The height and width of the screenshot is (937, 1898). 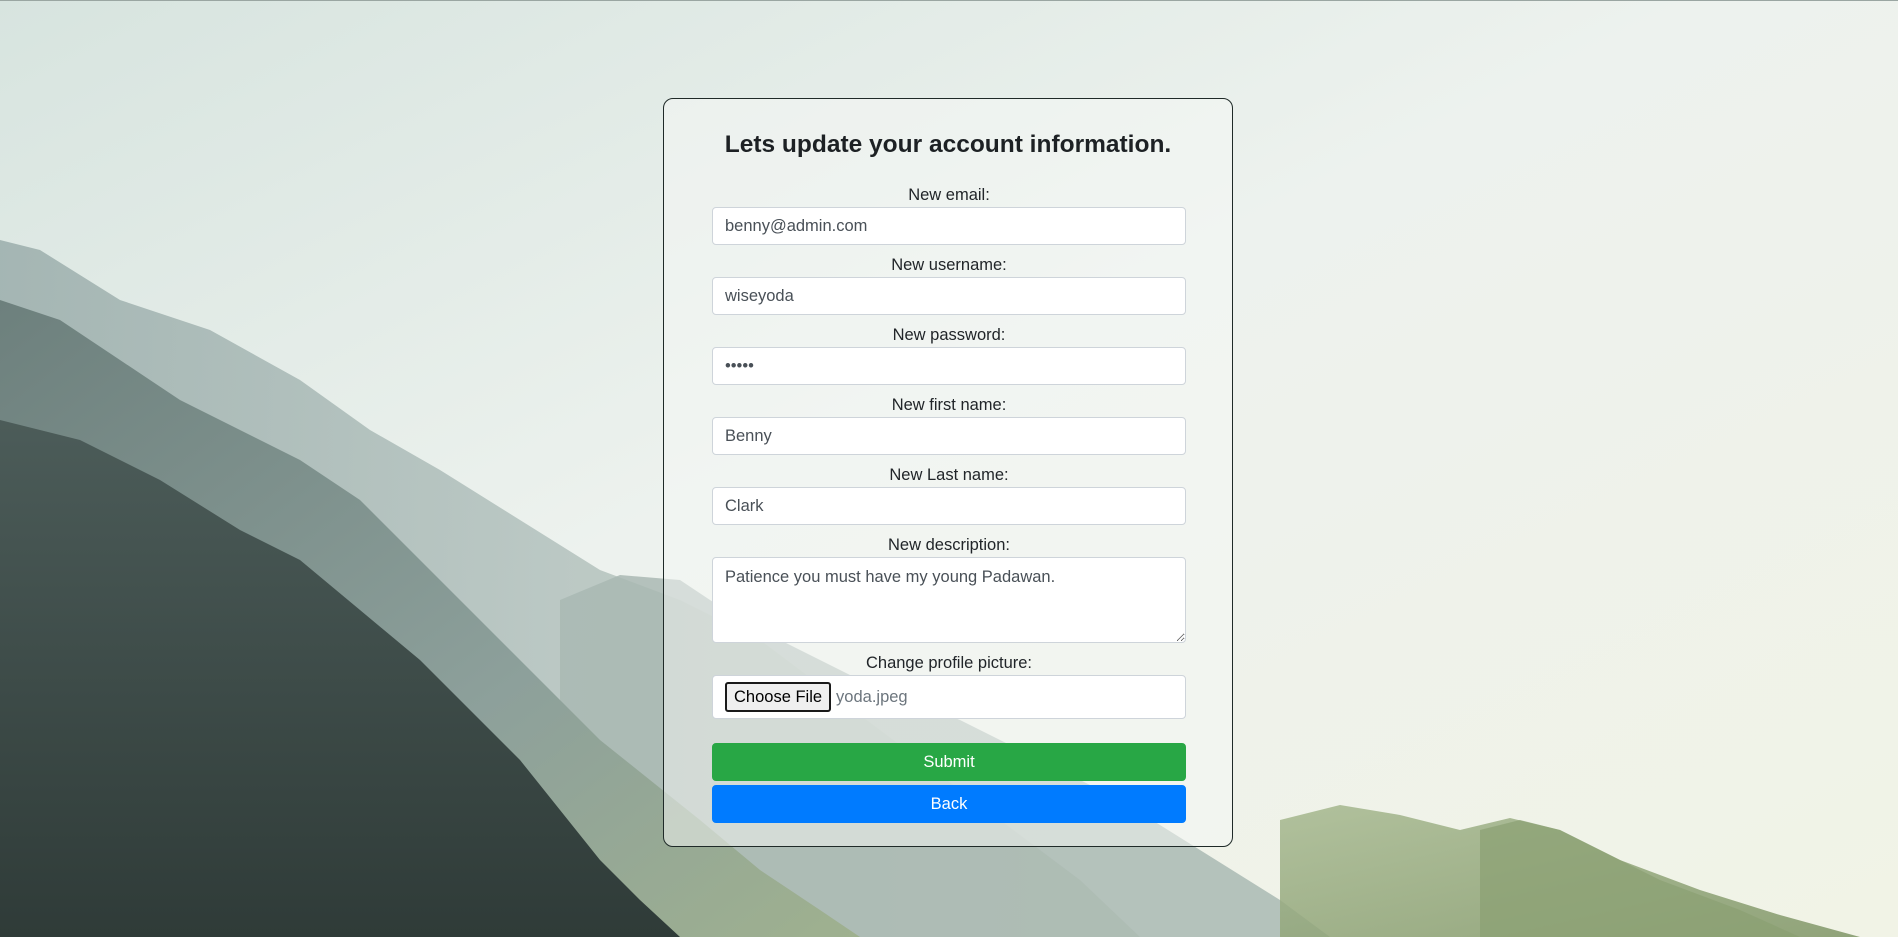 What do you see at coordinates (949, 226) in the screenshot?
I see `email-field` at bounding box center [949, 226].